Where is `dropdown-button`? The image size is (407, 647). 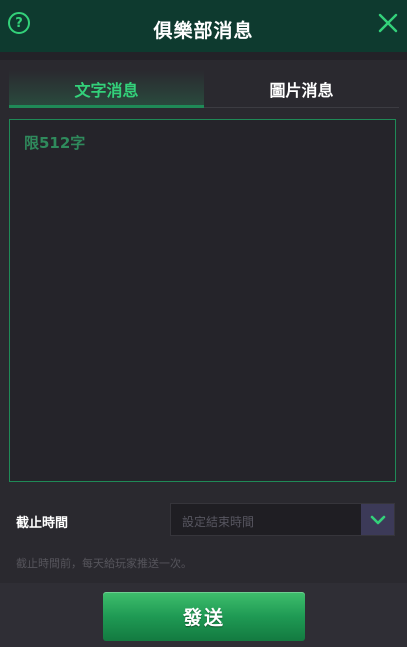
dropdown-button is located at coordinates (377, 519).